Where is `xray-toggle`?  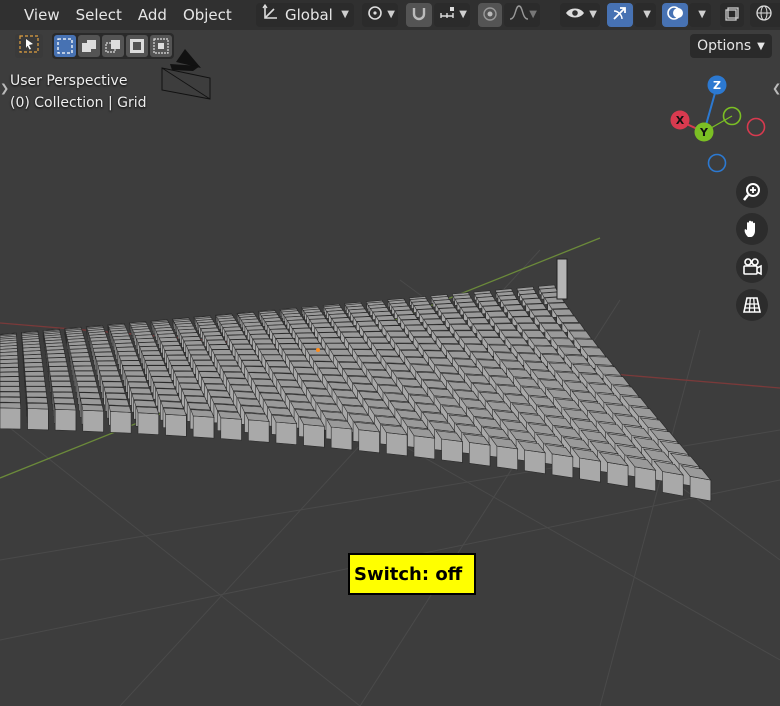 xray-toggle is located at coordinates (732, 15).